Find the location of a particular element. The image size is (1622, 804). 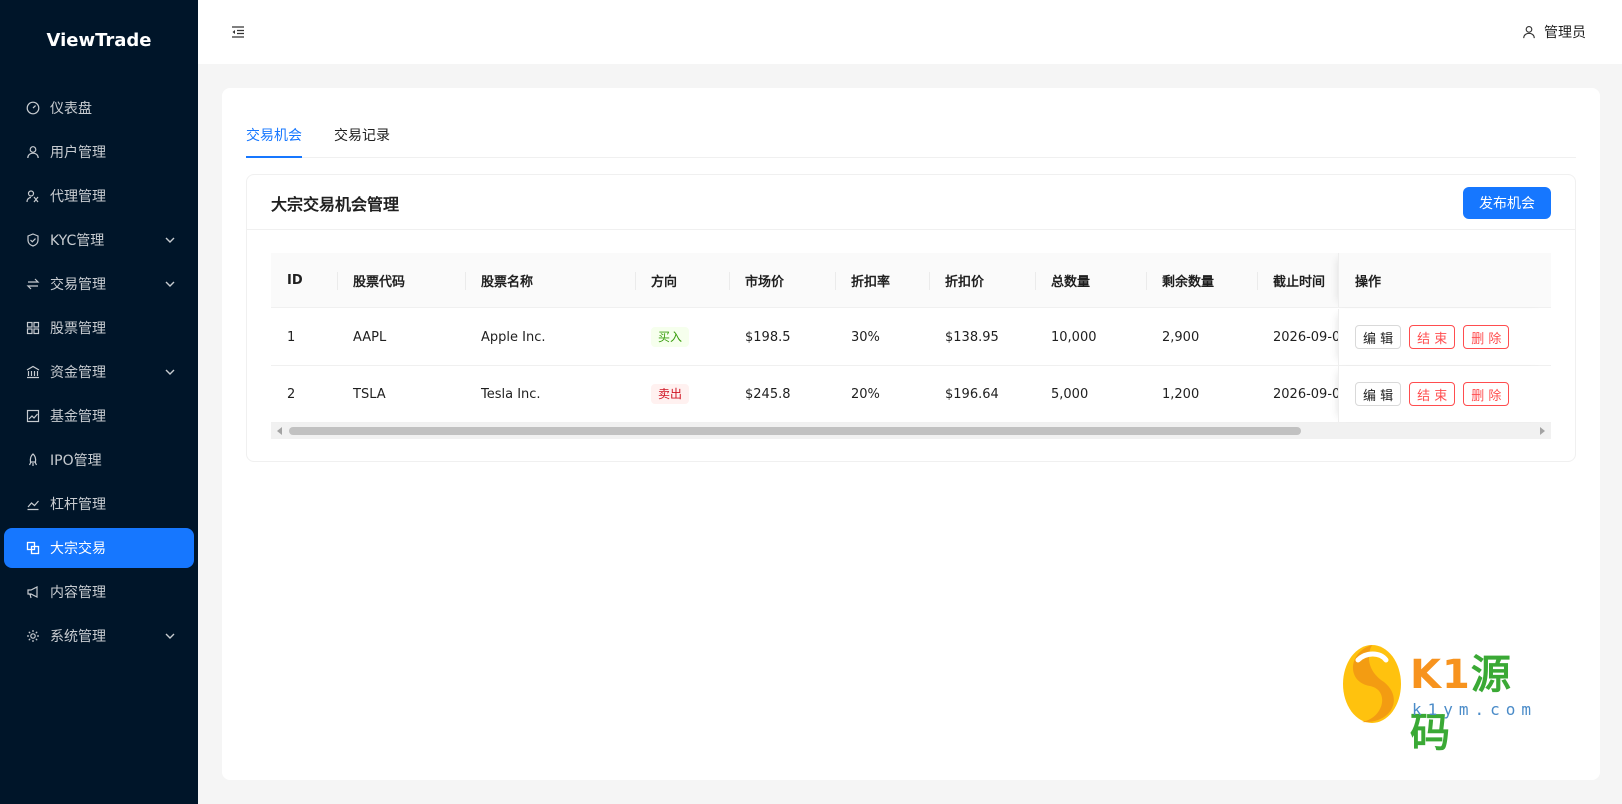

column-header-name: 股票名称 is located at coordinates (550, 280).